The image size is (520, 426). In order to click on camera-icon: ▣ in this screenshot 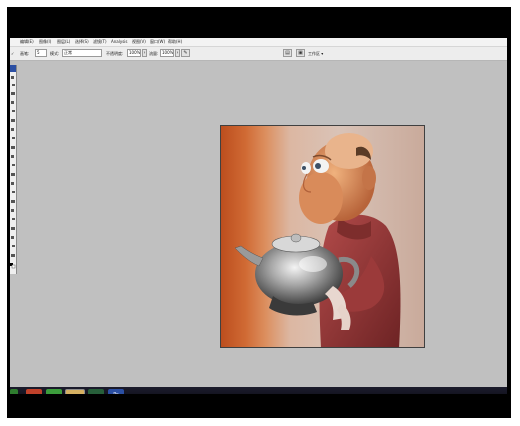, I will do `click(300, 53)`.